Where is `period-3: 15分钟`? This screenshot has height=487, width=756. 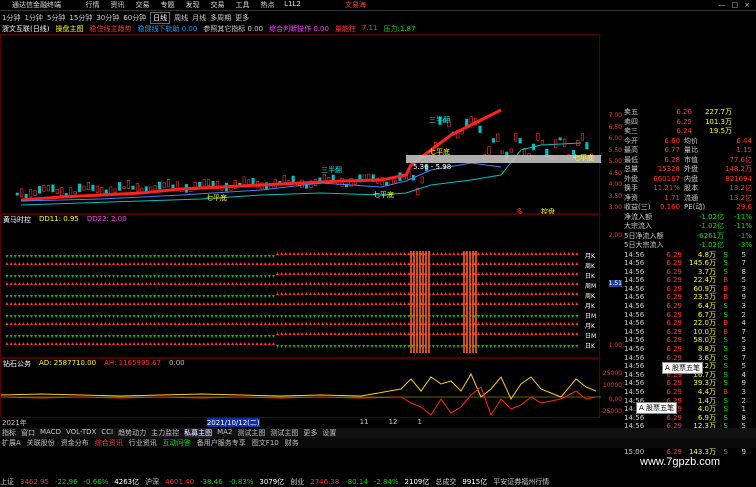
period-3: 15分钟 is located at coordinates (80, 18).